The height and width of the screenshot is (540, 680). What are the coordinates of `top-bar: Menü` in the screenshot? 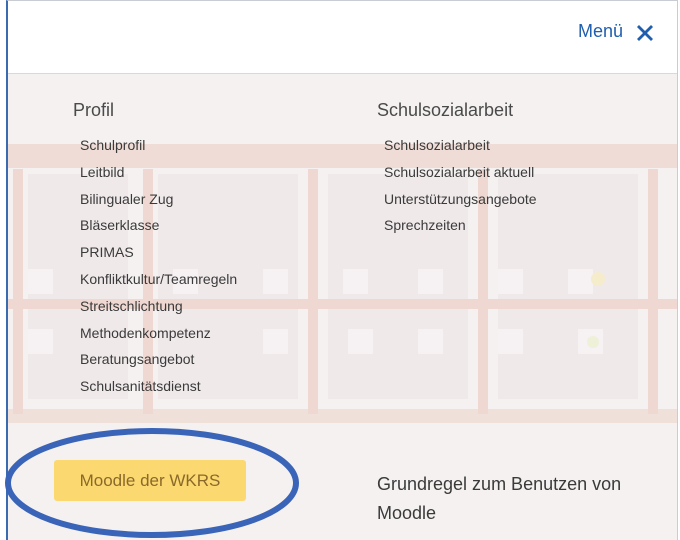 It's located at (342, 37).